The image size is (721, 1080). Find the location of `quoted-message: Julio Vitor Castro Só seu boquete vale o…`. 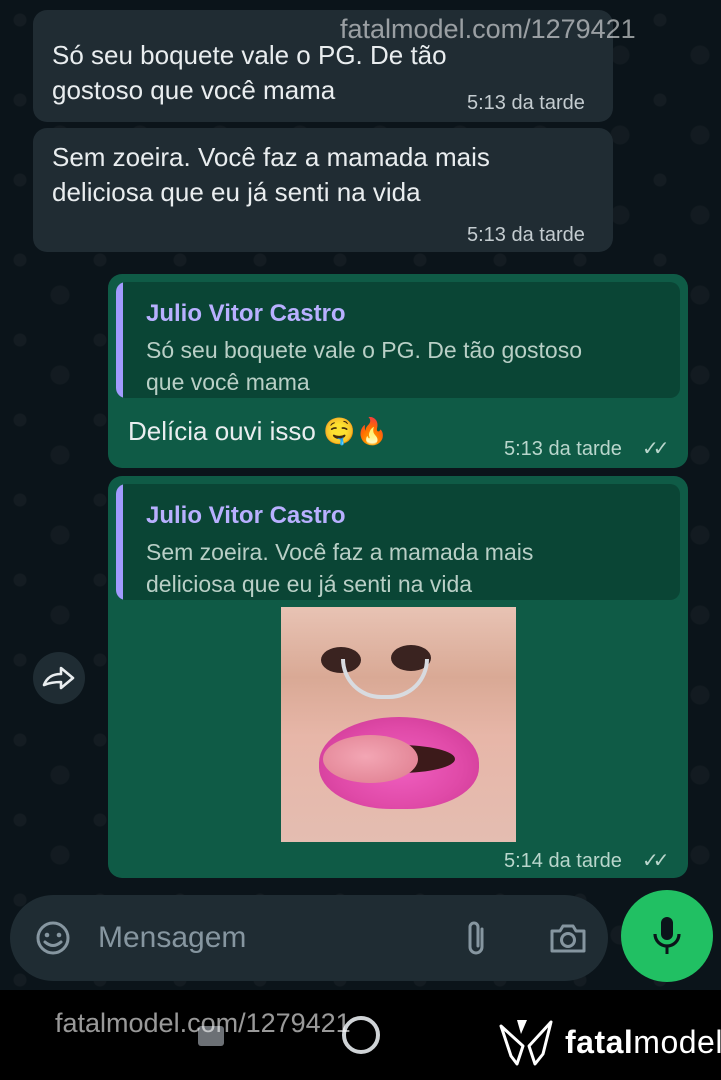

quoted-message: Julio Vitor Castro Só seu boquete vale o… is located at coordinates (398, 340).